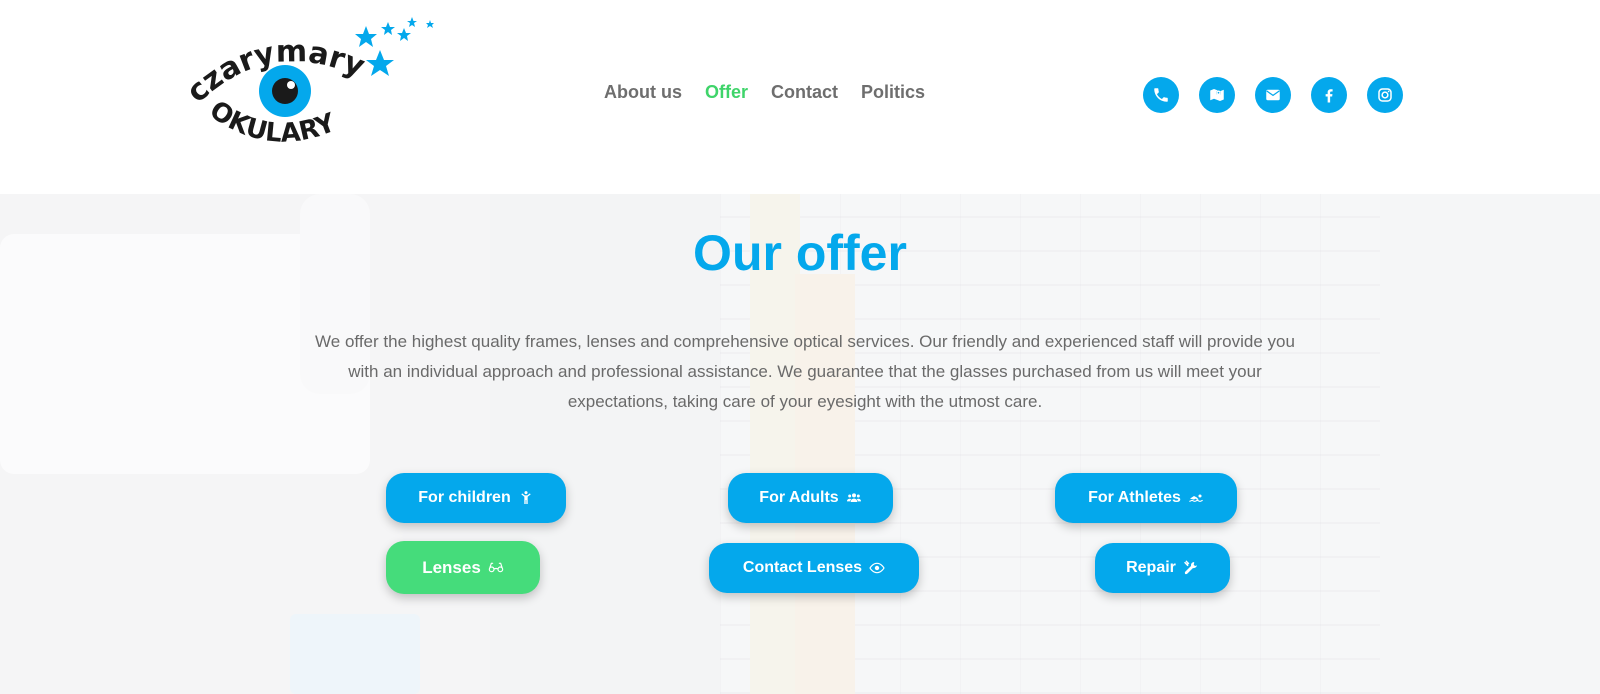  What do you see at coordinates (799, 497) in the screenshot?
I see `button-label: For Adults` at bounding box center [799, 497].